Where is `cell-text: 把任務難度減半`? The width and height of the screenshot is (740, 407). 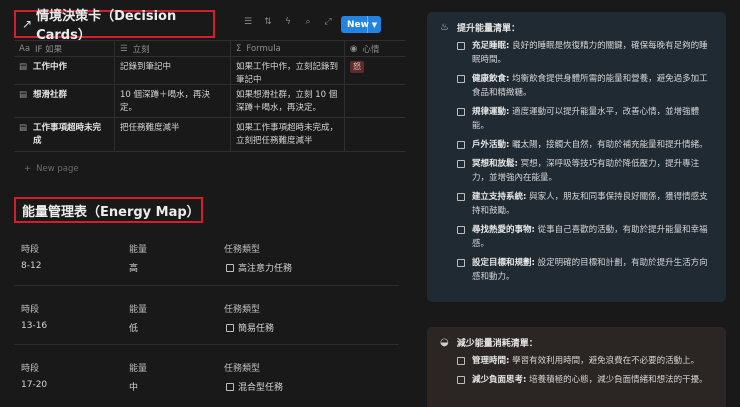 cell-text: 把任務難度減半 is located at coordinates (150, 128).